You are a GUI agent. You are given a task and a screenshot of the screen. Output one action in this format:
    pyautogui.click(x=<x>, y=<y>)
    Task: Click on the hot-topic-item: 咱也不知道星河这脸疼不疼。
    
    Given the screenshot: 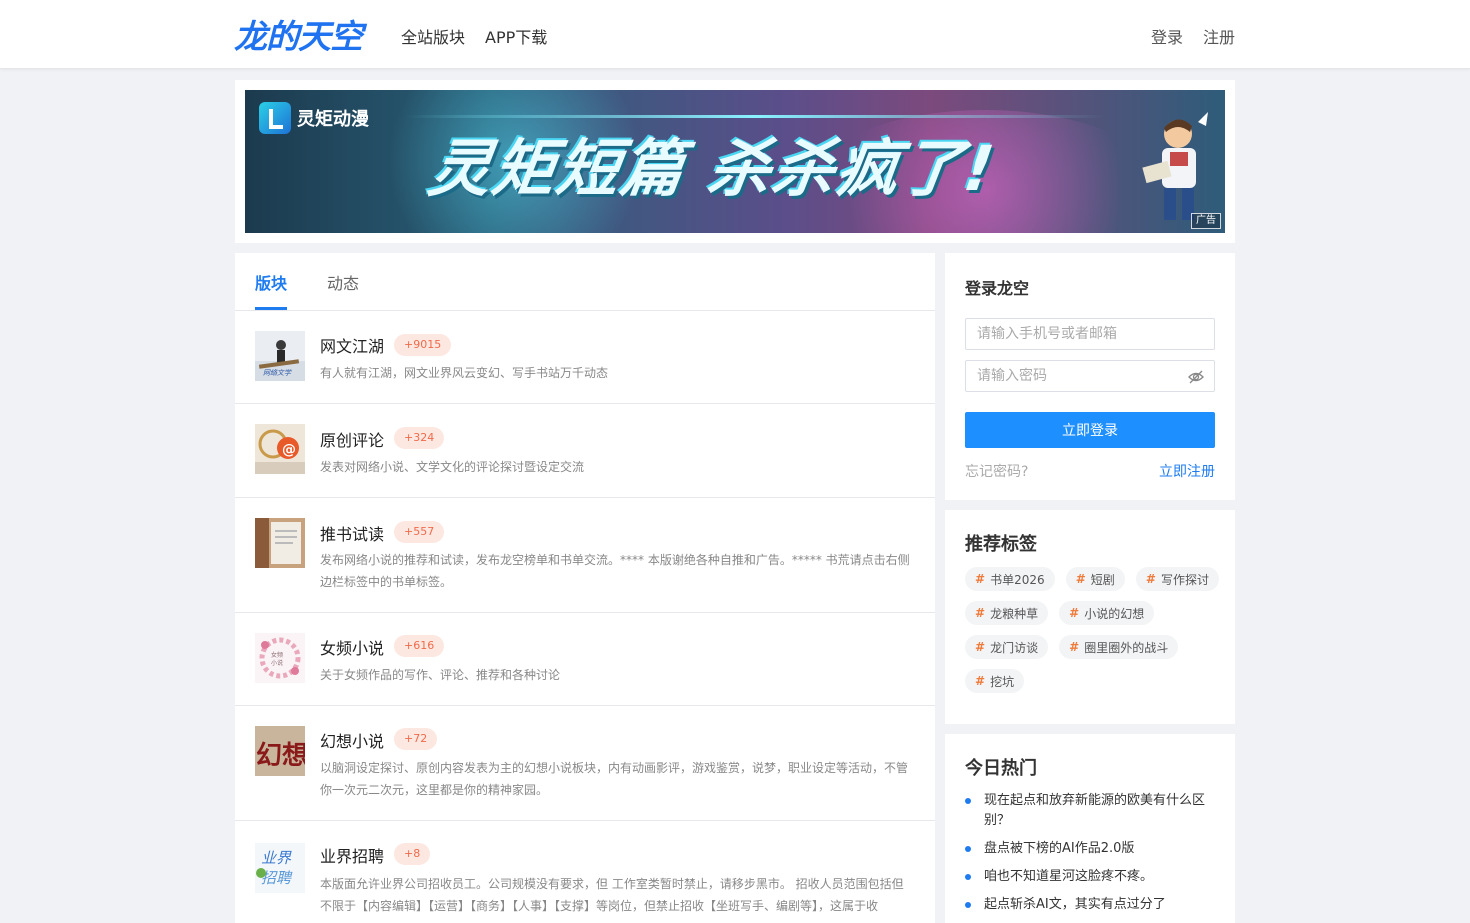 What is the action you would take?
    pyautogui.click(x=1090, y=877)
    